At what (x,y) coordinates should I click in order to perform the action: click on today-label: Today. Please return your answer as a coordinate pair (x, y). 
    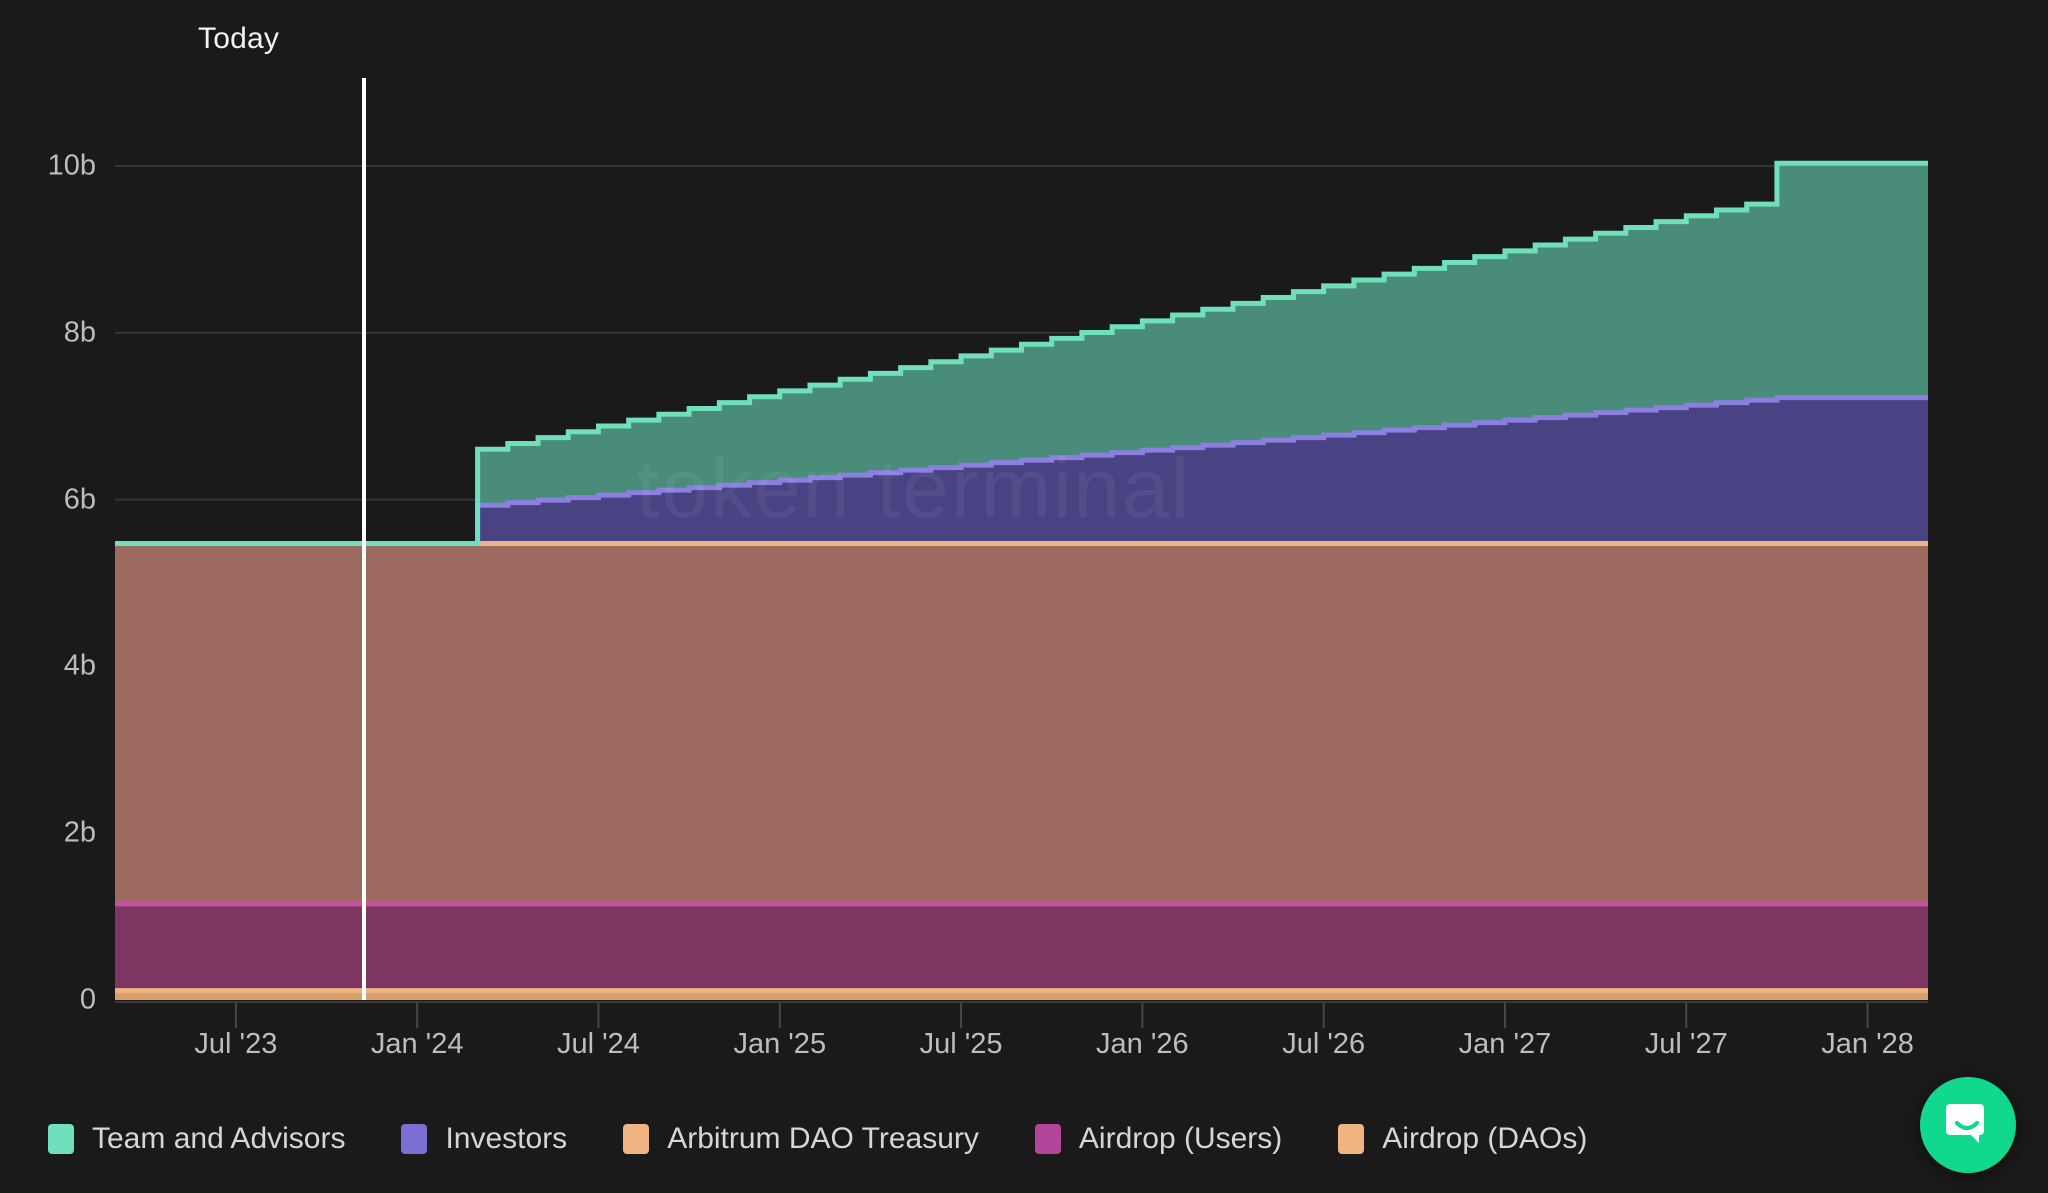
    Looking at the image, I should click on (239, 38).